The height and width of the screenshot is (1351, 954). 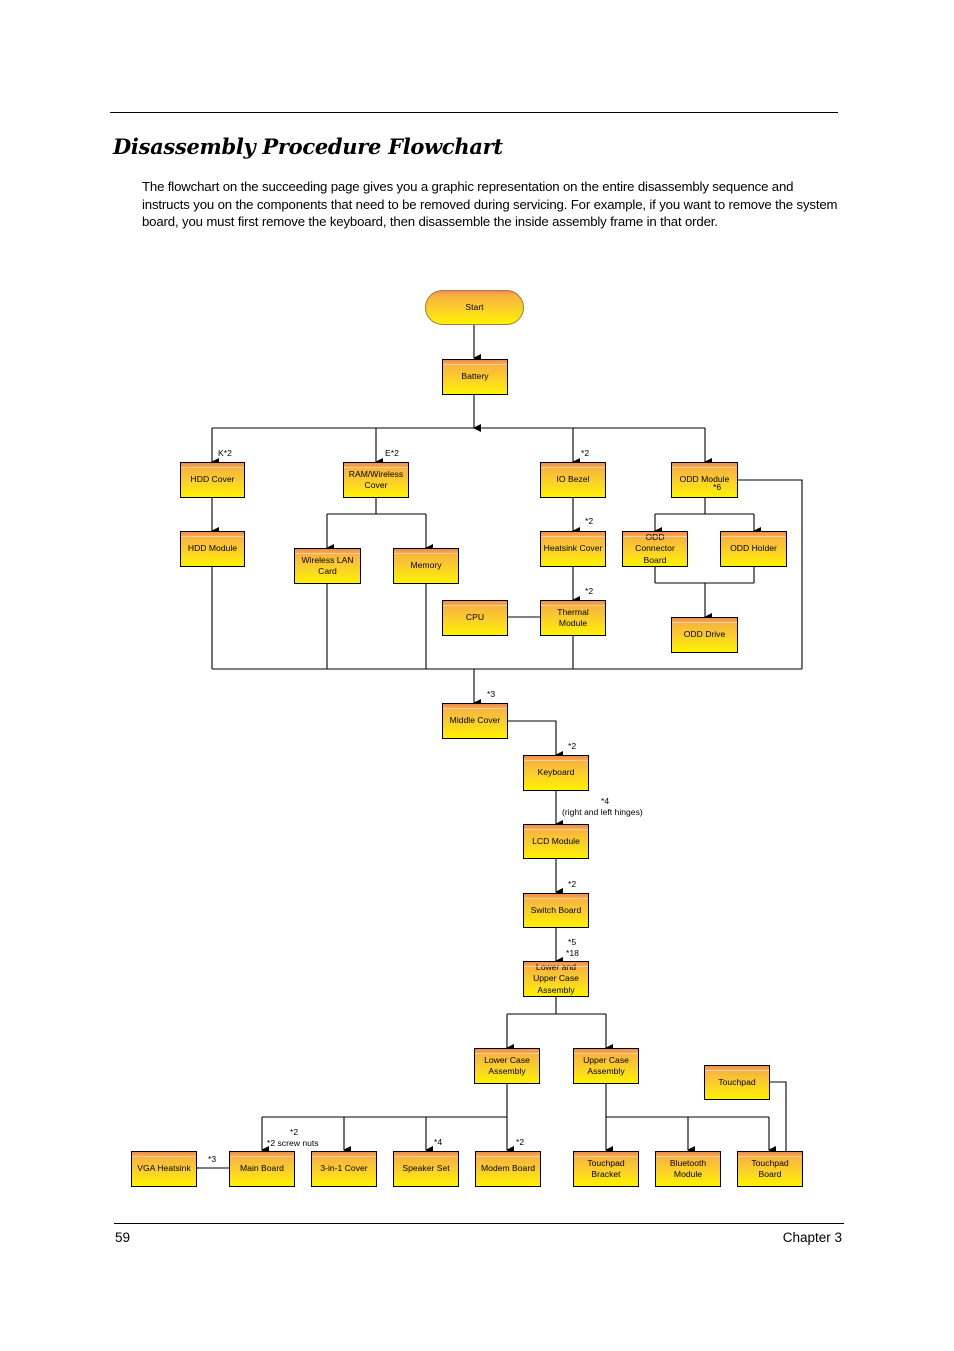 I want to click on note-keyboard: *2, so click(x=572, y=746).